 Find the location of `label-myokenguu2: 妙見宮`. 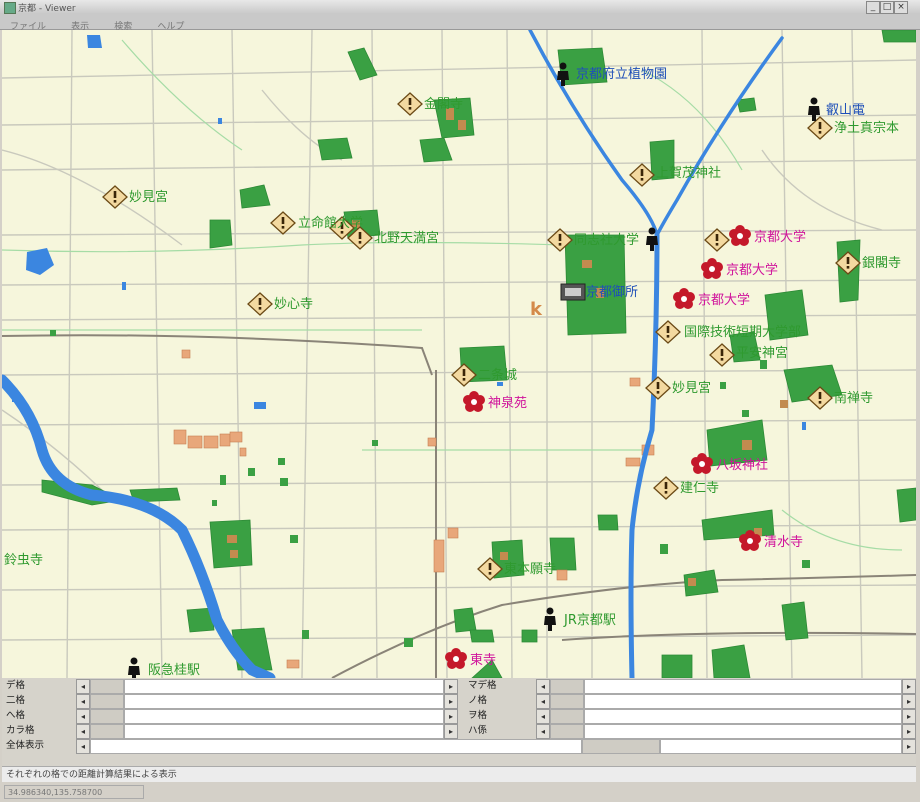

label-myokenguu2: 妙見宮 is located at coordinates (691, 388).